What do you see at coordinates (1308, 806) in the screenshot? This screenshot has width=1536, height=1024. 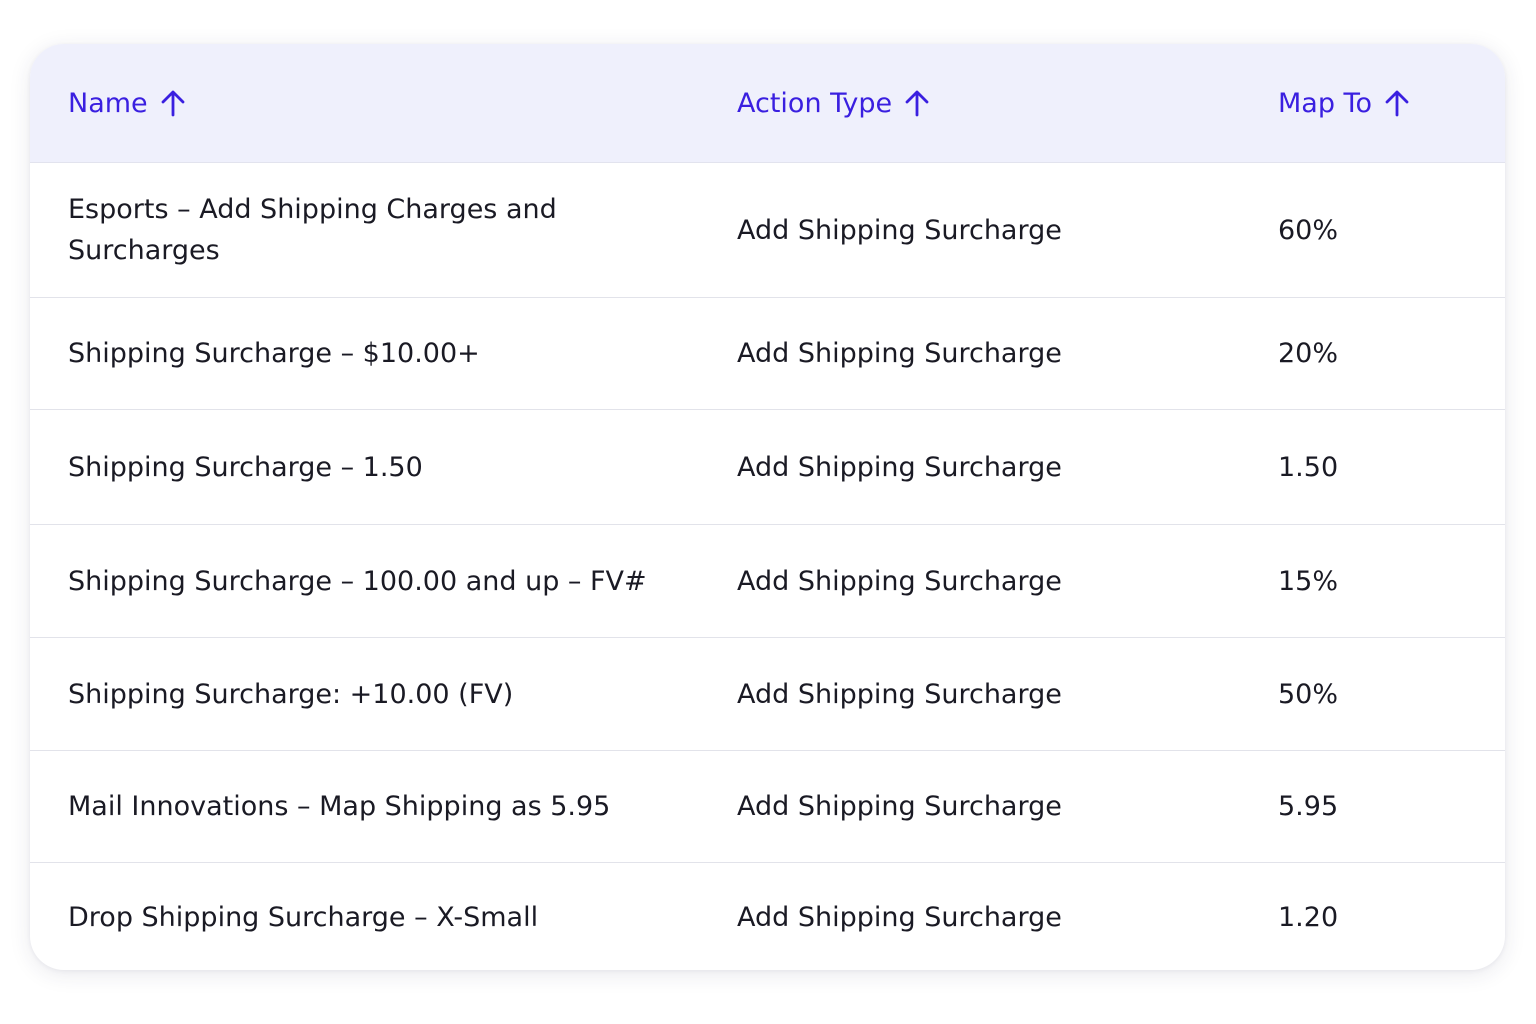 I see `cell-map-to: 5.95` at bounding box center [1308, 806].